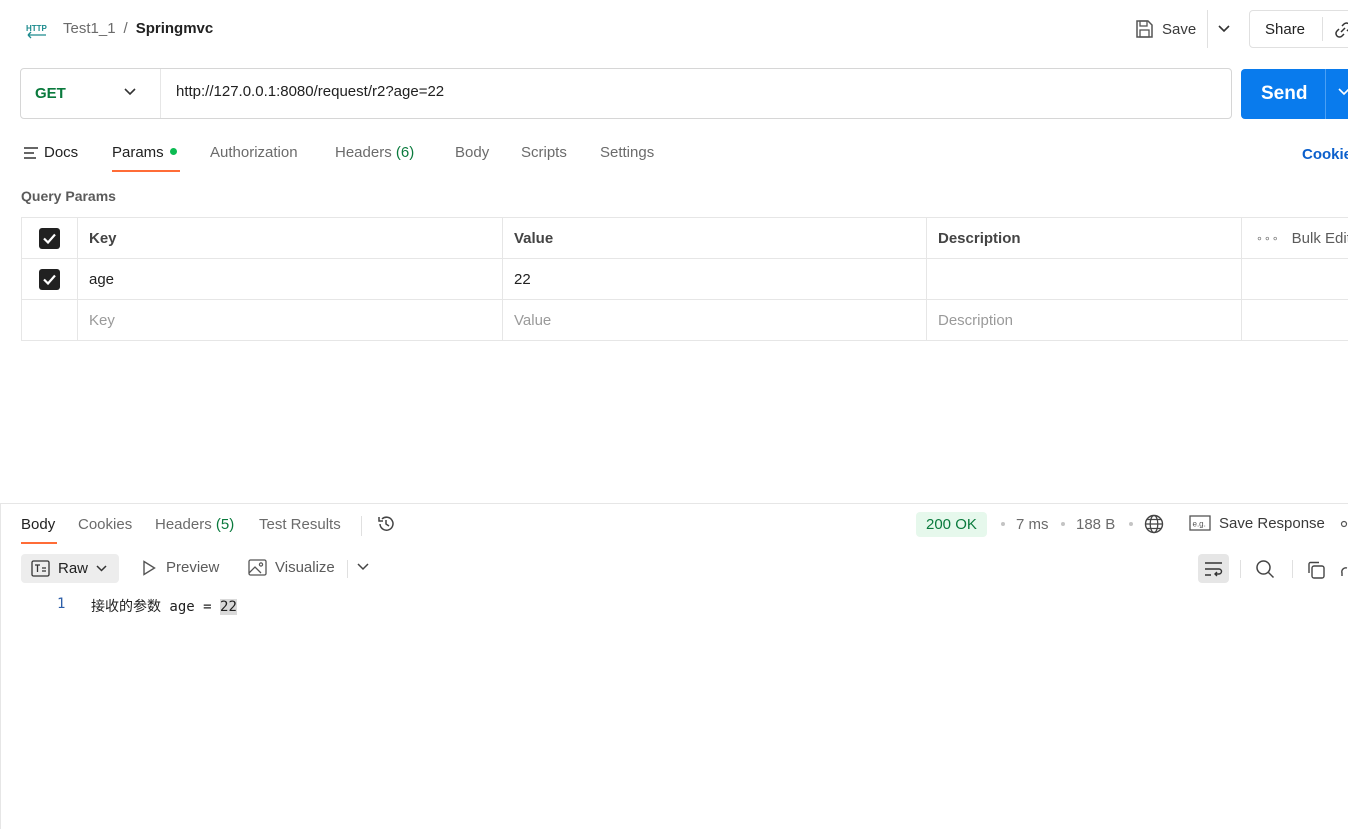 This screenshot has width=1348, height=829. I want to click on param-value-cell: 22, so click(715, 279).